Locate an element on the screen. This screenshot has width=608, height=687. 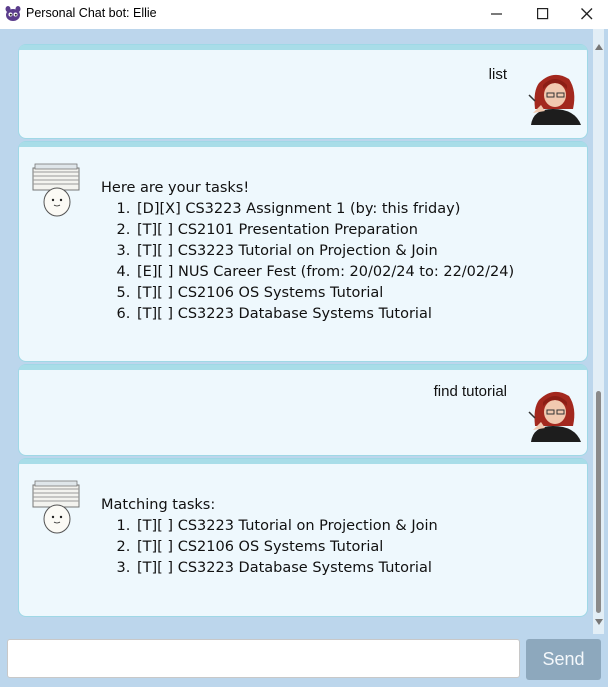
scroll-up-arrow-icon is located at coordinates (598, 47).